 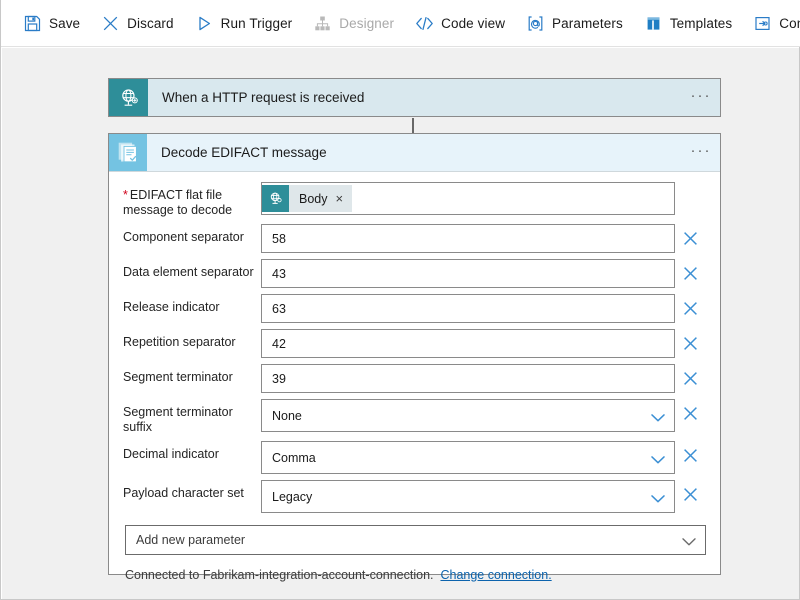 What do you see at coordinates (171, 307) in the screenshot?
I see `param-label-release-indicator: Release indicator` at bounding box center [171, 307].